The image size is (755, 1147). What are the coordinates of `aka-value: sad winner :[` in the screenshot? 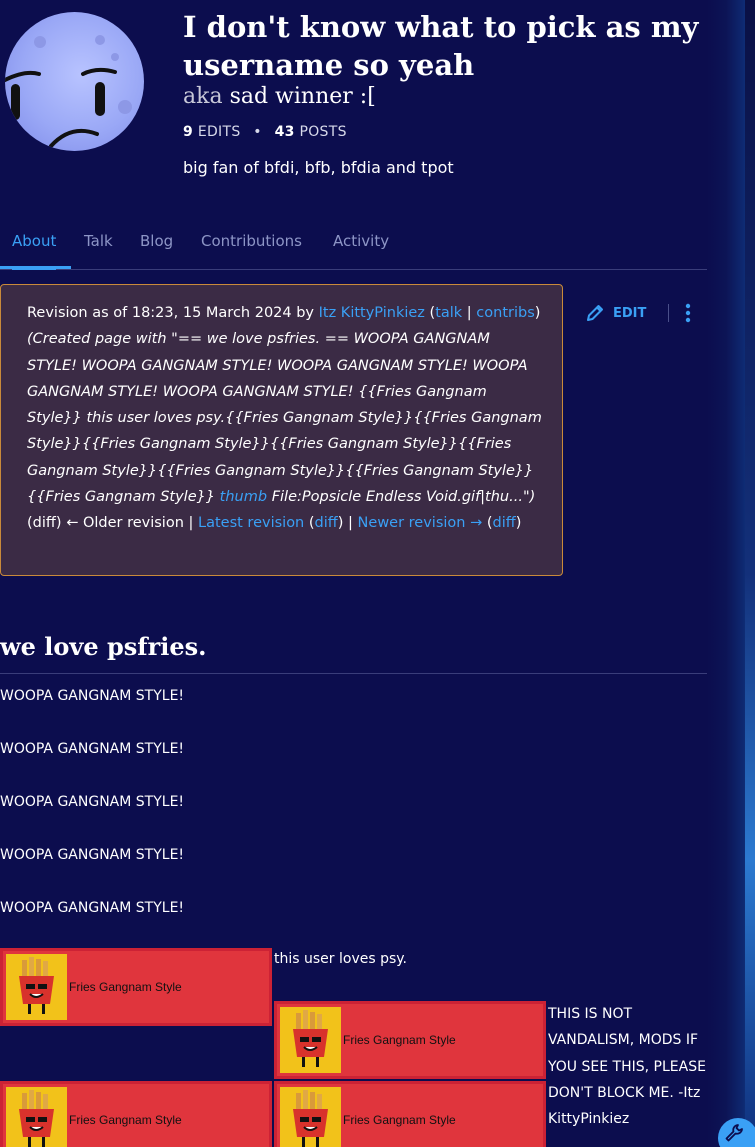 It's located at (302, 96).